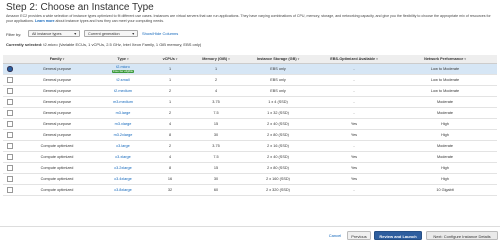  Describe the element at coordinates (216, 179) in the screenshot. I see `memory-cell: 30` at that location.